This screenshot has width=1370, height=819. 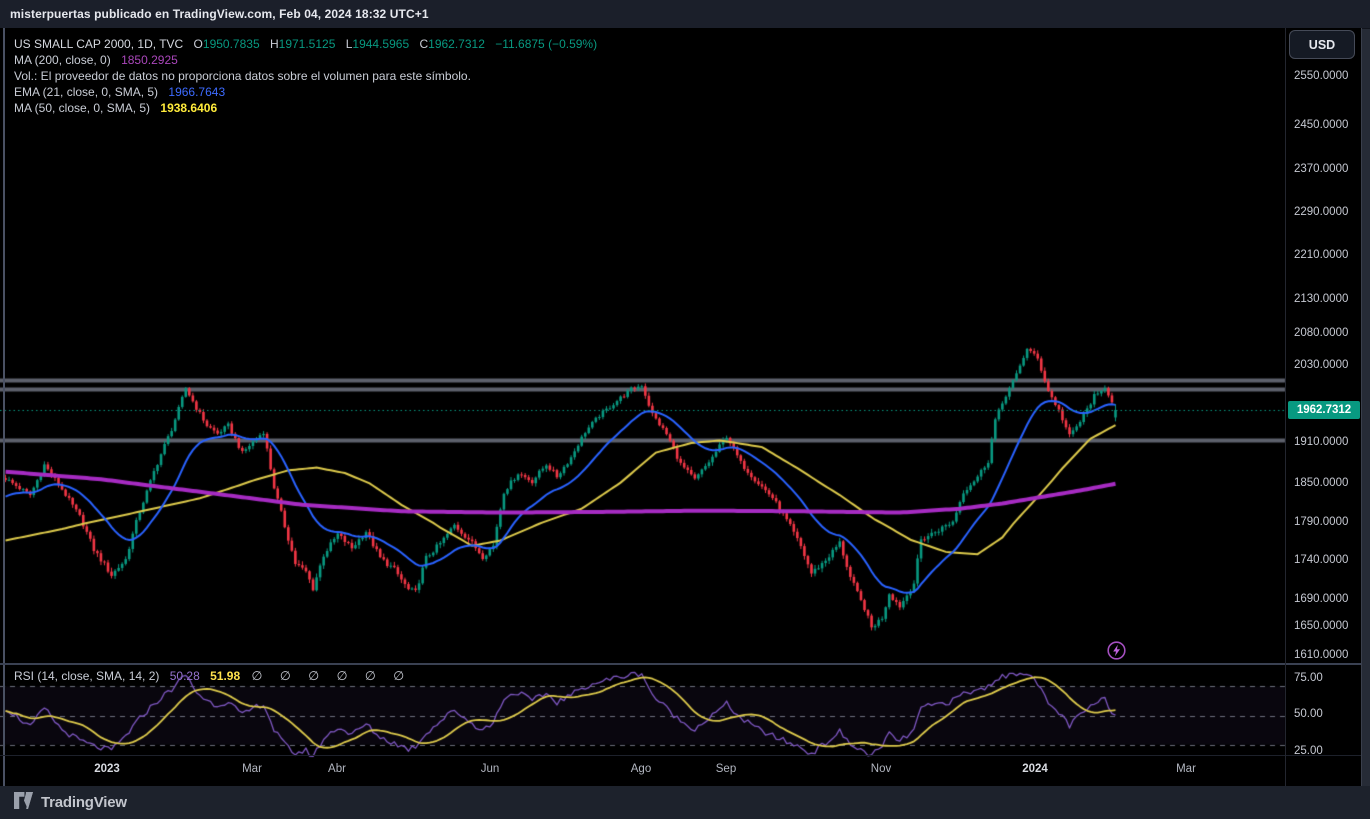 What do you see at coordinates (424, 44) in the screenshot?
I see `close-label: C` at bounding box center [424, 44].